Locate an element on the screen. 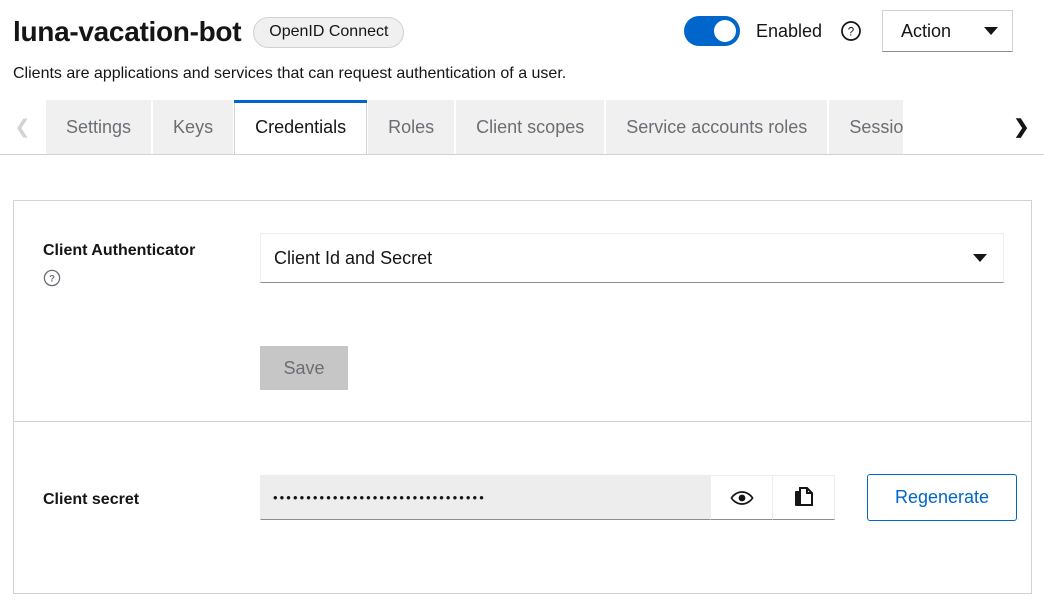 The width and height of the screenshot is (1044, 606). tab-label: Roles is located at coordinates (411, 126).